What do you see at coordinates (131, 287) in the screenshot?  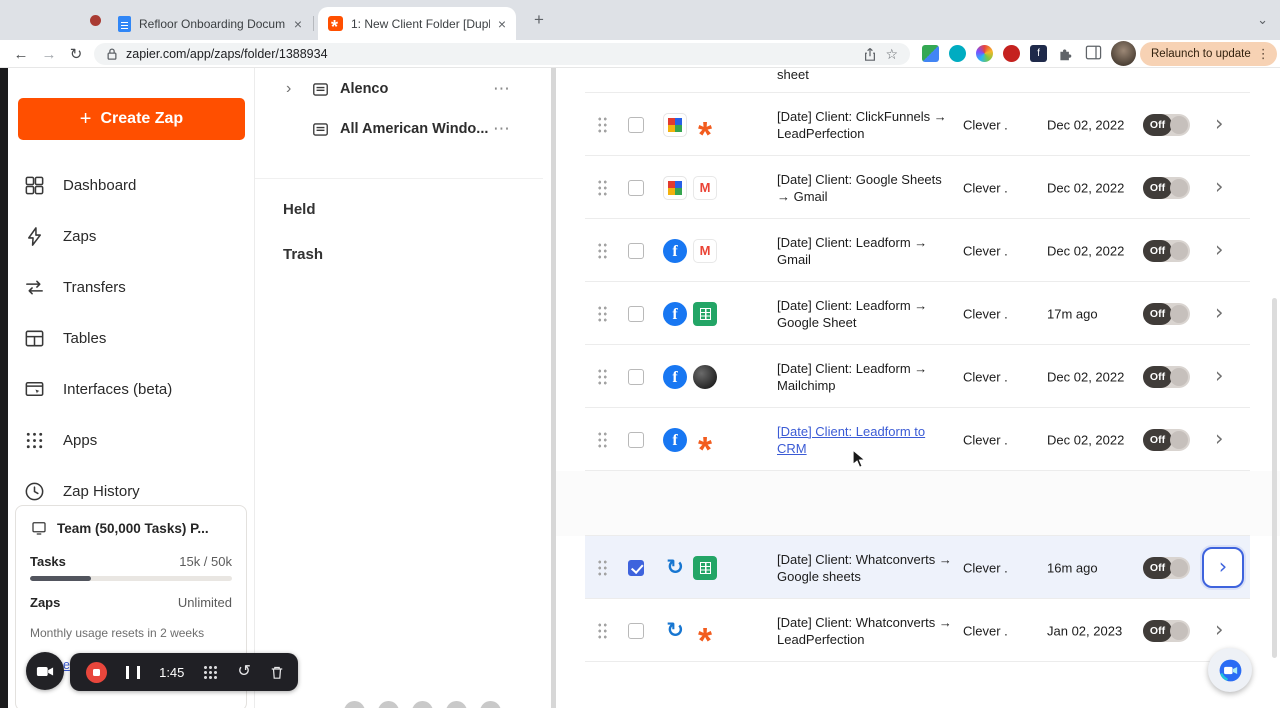 I see `sidebar-item-transfers: Transfers` at bounding box center [131, 287].